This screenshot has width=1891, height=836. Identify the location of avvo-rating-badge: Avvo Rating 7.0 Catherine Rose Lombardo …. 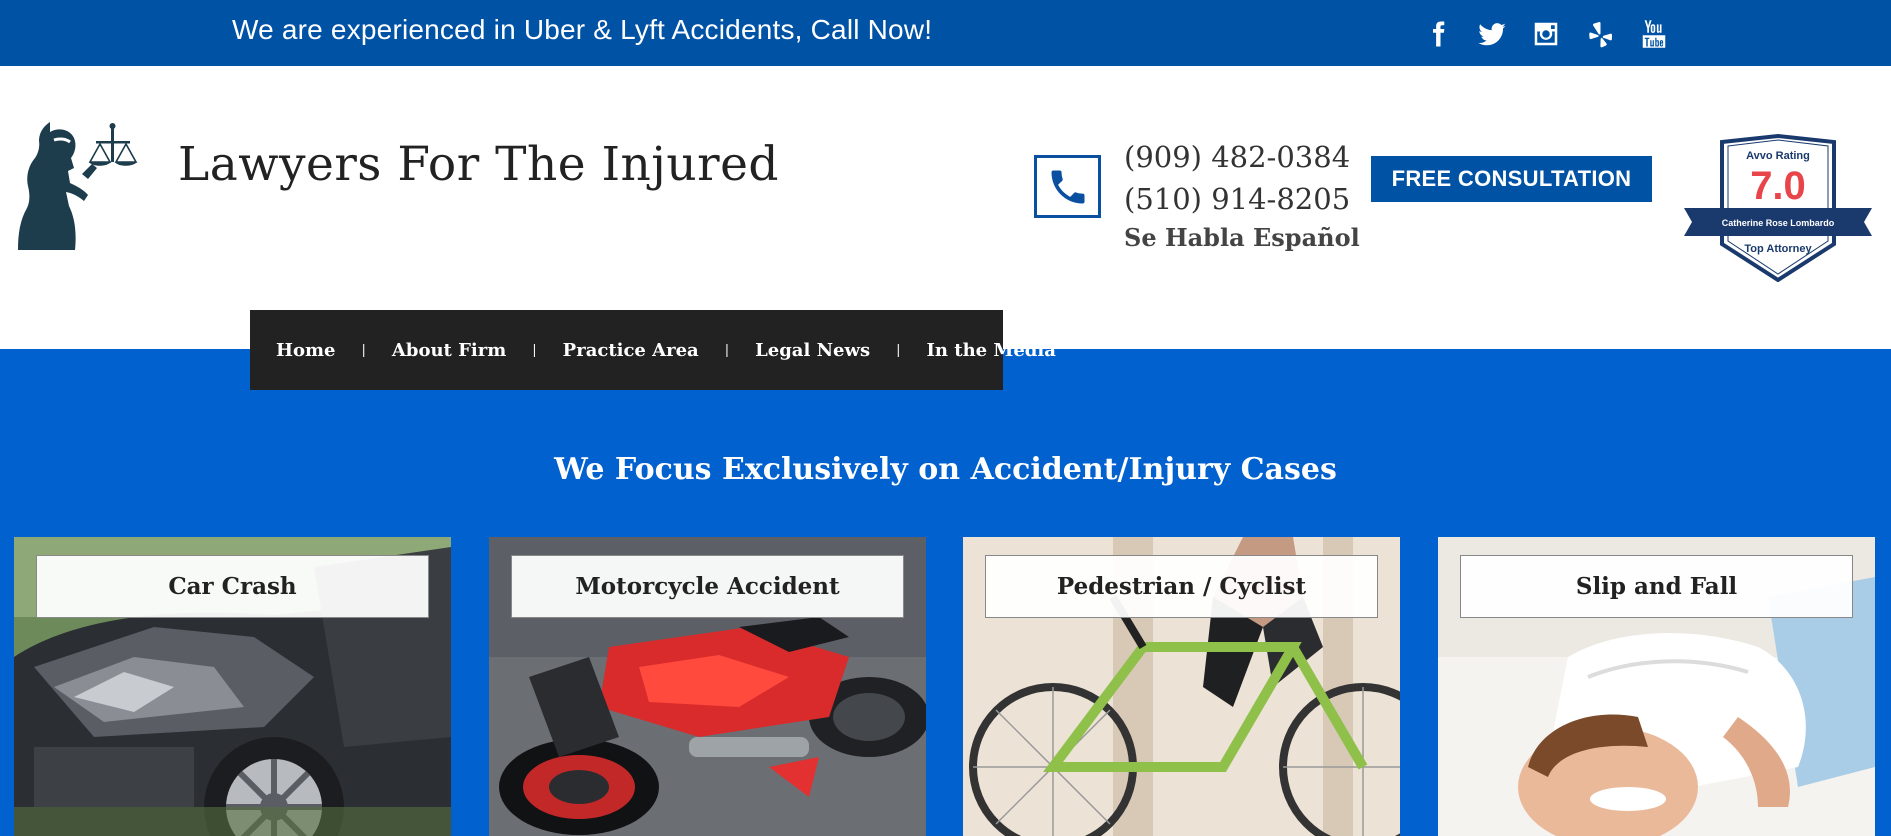
(1778, 208).